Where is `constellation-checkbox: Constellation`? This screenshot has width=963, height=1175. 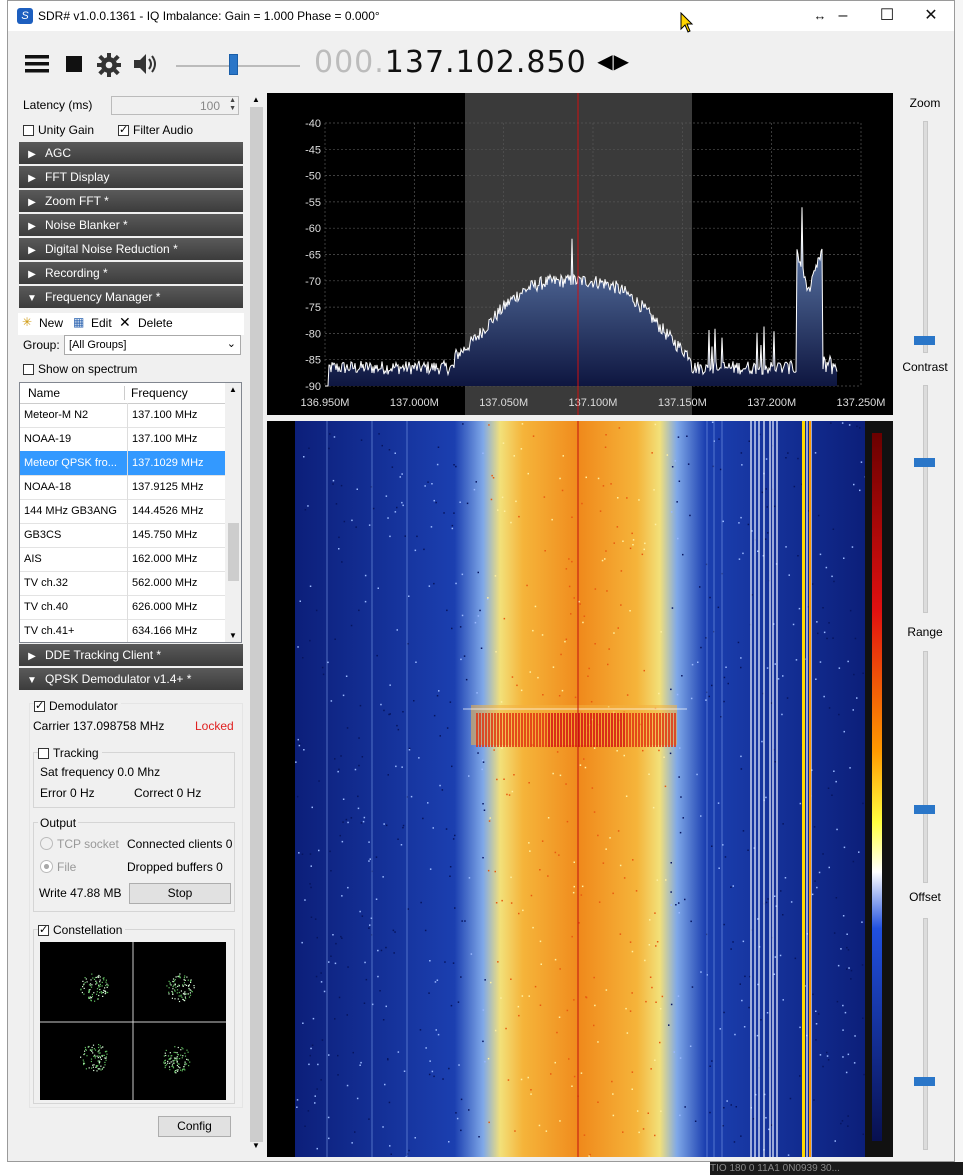 constellation-checkbox: Constellation is located at coordinates (82, 930).